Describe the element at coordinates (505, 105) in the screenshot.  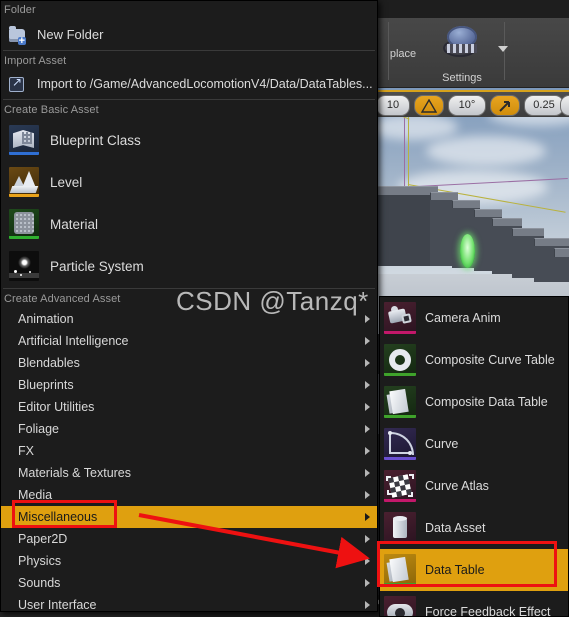
I see `scale-snap-icon` at that location.